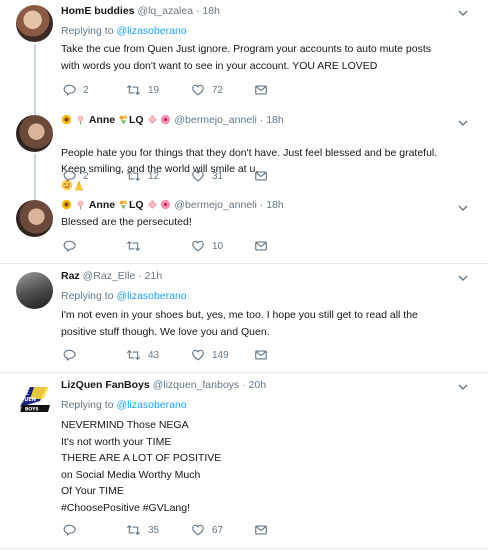  I want to click on retweet-button: 35, so click(142, 530).